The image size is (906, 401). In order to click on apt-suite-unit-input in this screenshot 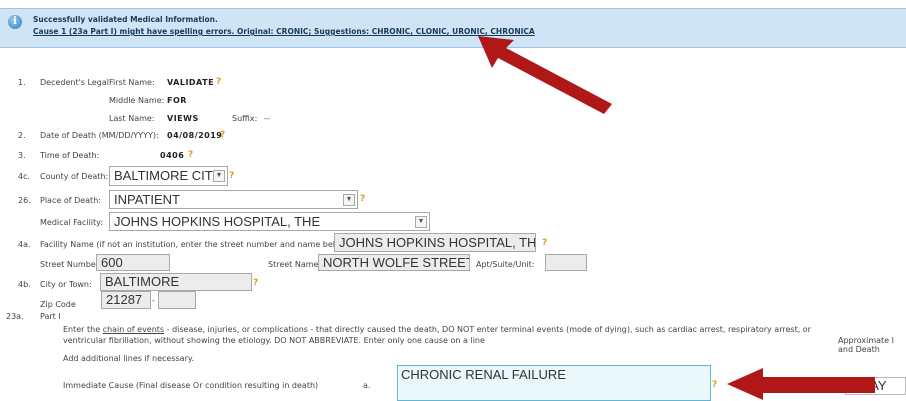, I will do `click(566, 262)`.